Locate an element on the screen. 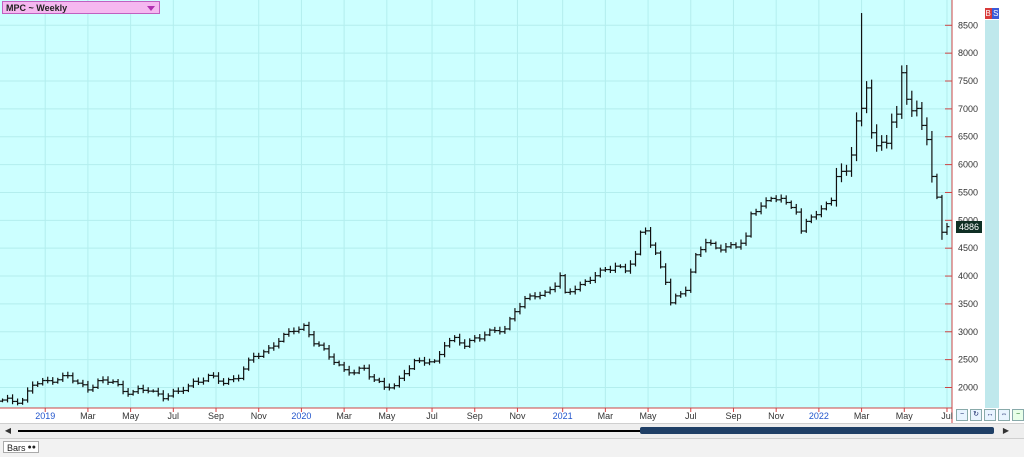 The height and width of the screenshot is (457, 1024). y-tick-label: 6000 is located at coordinates (968, 165).